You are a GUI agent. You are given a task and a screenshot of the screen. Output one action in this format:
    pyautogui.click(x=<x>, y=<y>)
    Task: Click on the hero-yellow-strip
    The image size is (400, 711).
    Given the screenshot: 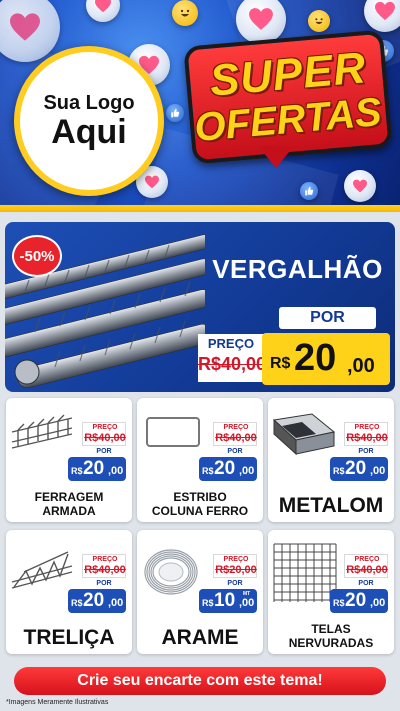 What is the action you would take?
    pyautogui.click(x=200, y=208)
    